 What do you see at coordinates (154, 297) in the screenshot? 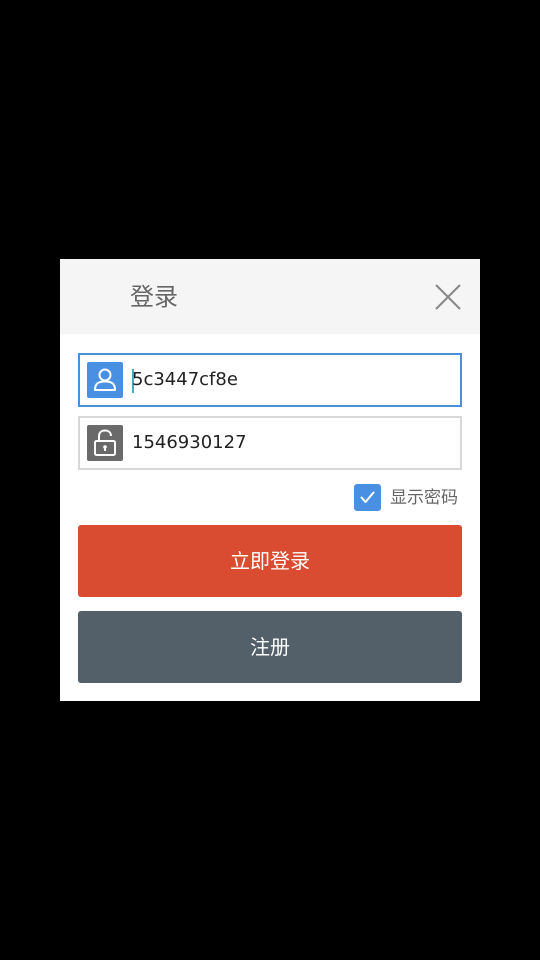
I see `dialog-title: 登录` at bounding box center [154, 297].